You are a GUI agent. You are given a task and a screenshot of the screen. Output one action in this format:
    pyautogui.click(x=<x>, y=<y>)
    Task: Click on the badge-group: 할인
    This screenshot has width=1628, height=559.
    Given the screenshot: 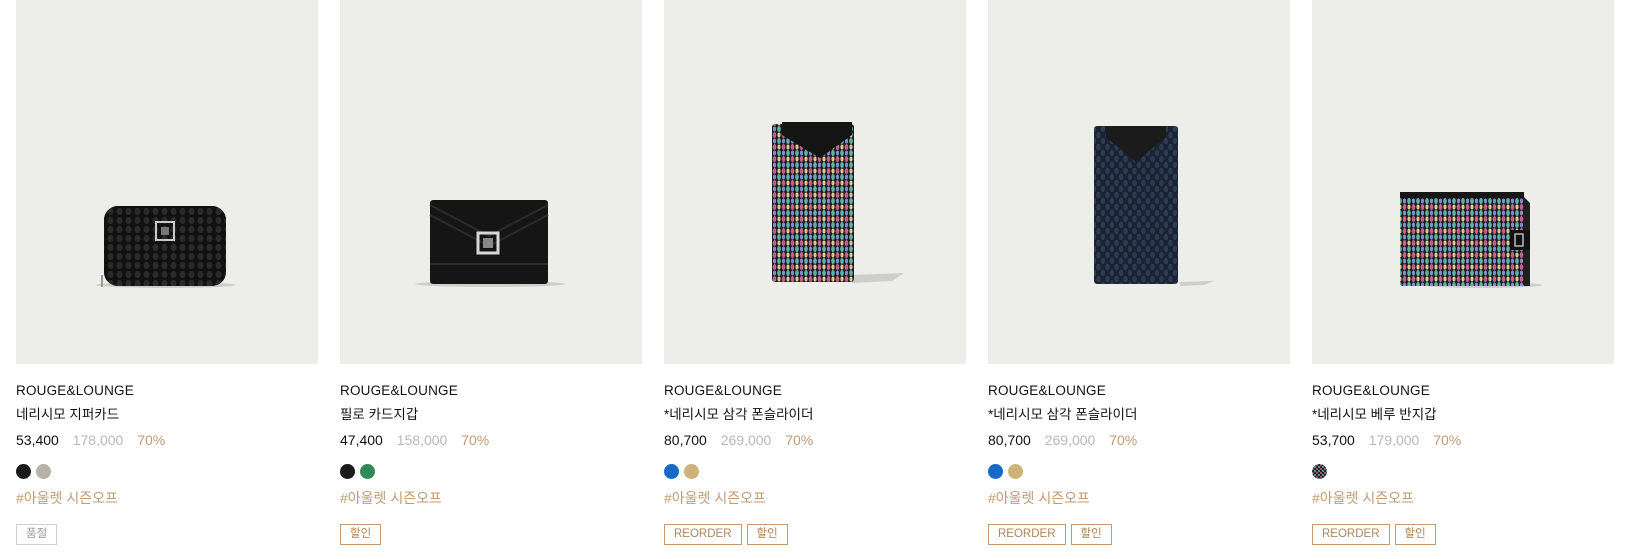 What is the action you would take?
    pyautogui.click(x=491, y=534)
    